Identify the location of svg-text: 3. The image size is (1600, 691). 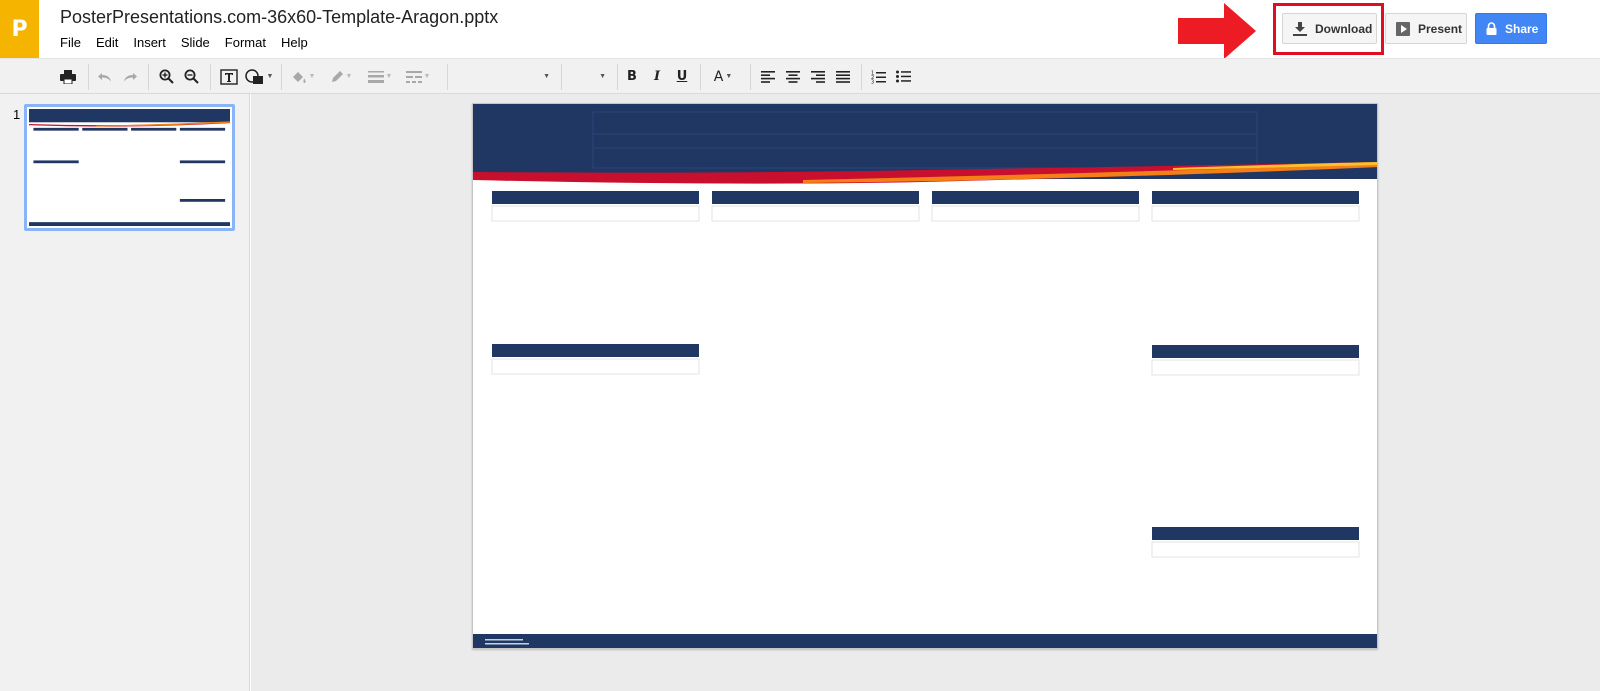
(872, 81).